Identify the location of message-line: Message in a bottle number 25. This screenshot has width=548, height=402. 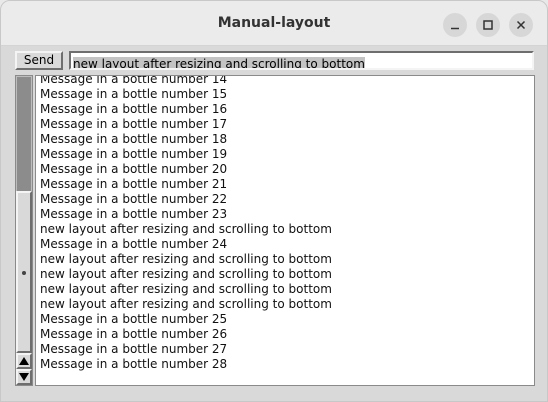
(134, 319).